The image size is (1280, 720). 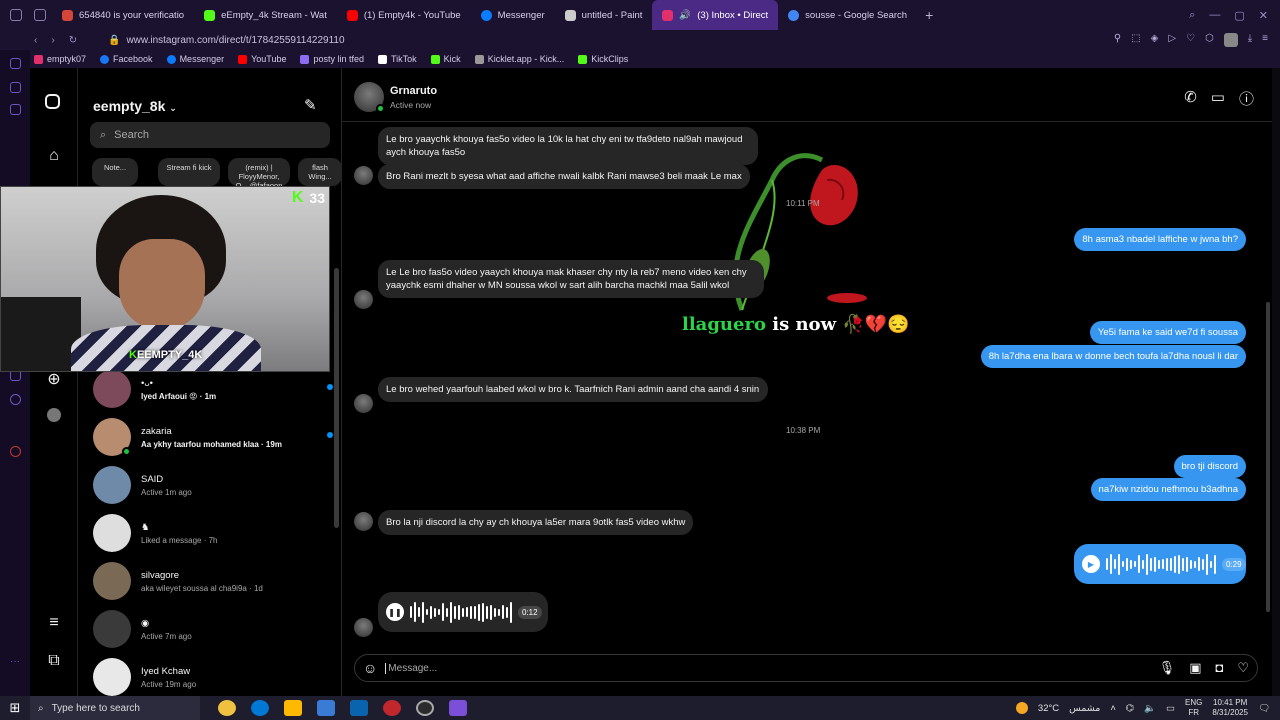 What do you see at coordinates (370, 668) in the screenshot?
I see `emoji-icon: ☺` at bounding box center [370, 668].